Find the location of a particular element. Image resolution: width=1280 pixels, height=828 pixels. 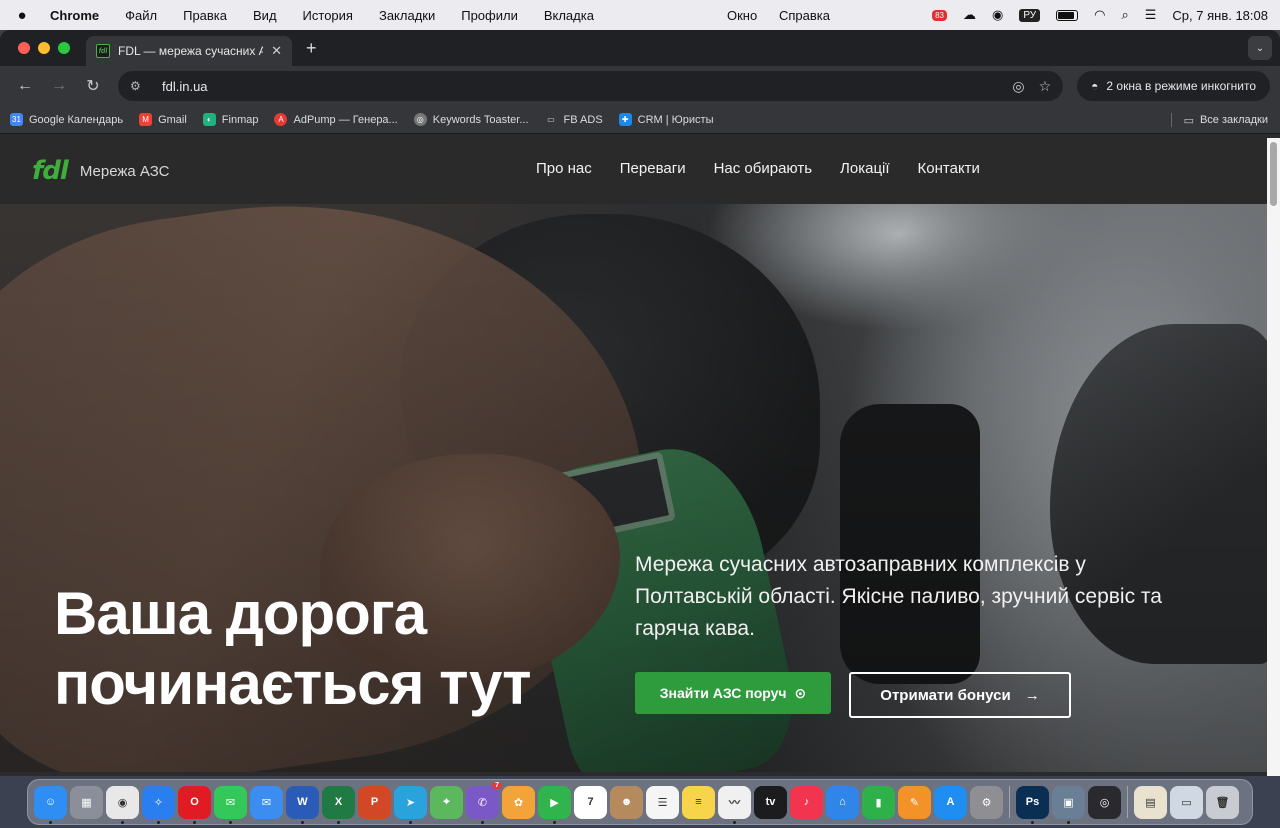

dock-safari-icon: ✧ is located at coordinates (158, 804).